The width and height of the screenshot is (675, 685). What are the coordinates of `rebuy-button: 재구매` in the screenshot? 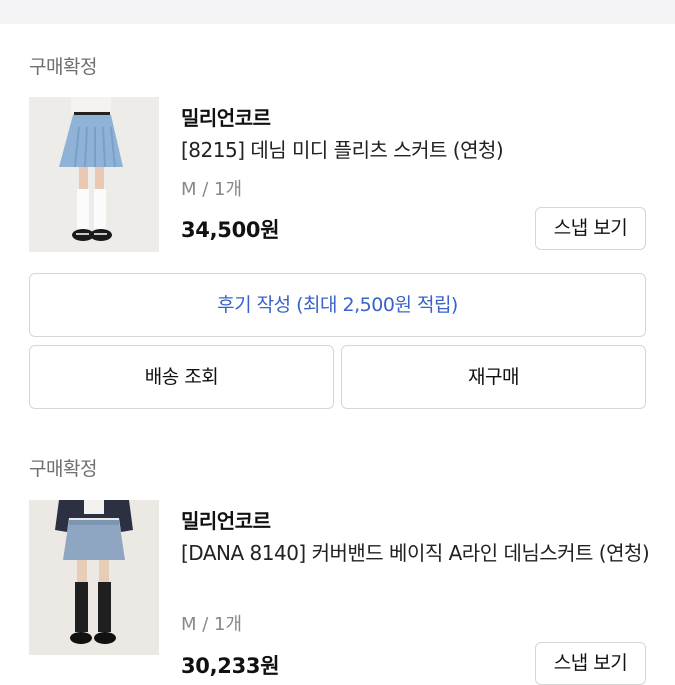 It's located at (493, 377).